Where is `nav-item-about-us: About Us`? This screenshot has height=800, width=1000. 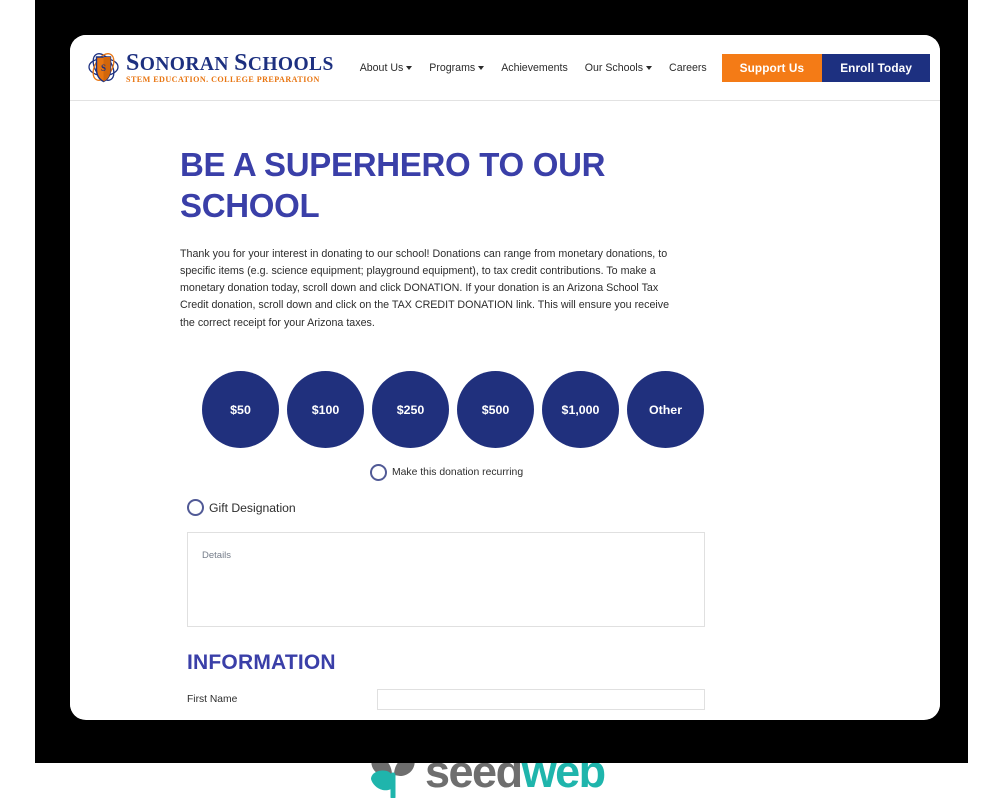
nav-item-about-us: About Us is located at coordinates (386, 68).